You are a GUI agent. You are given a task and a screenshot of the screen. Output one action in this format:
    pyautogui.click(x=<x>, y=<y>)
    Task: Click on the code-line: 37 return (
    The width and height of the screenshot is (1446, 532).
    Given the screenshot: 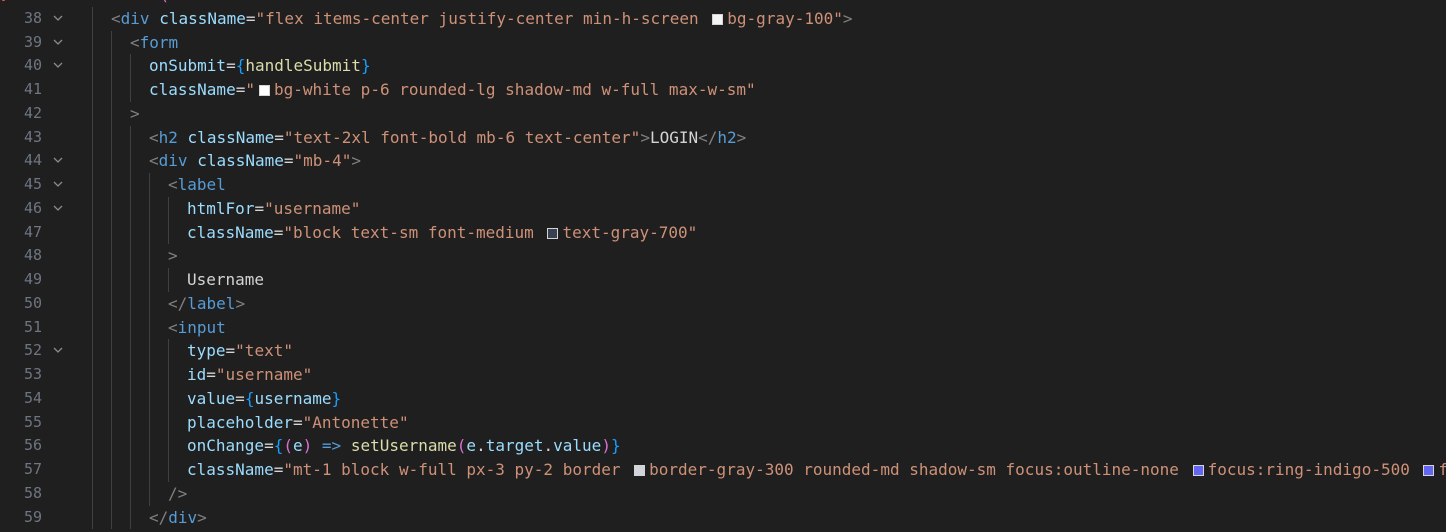 What is the action you would take?
    pyautogui.click(x=723, y=3)
    